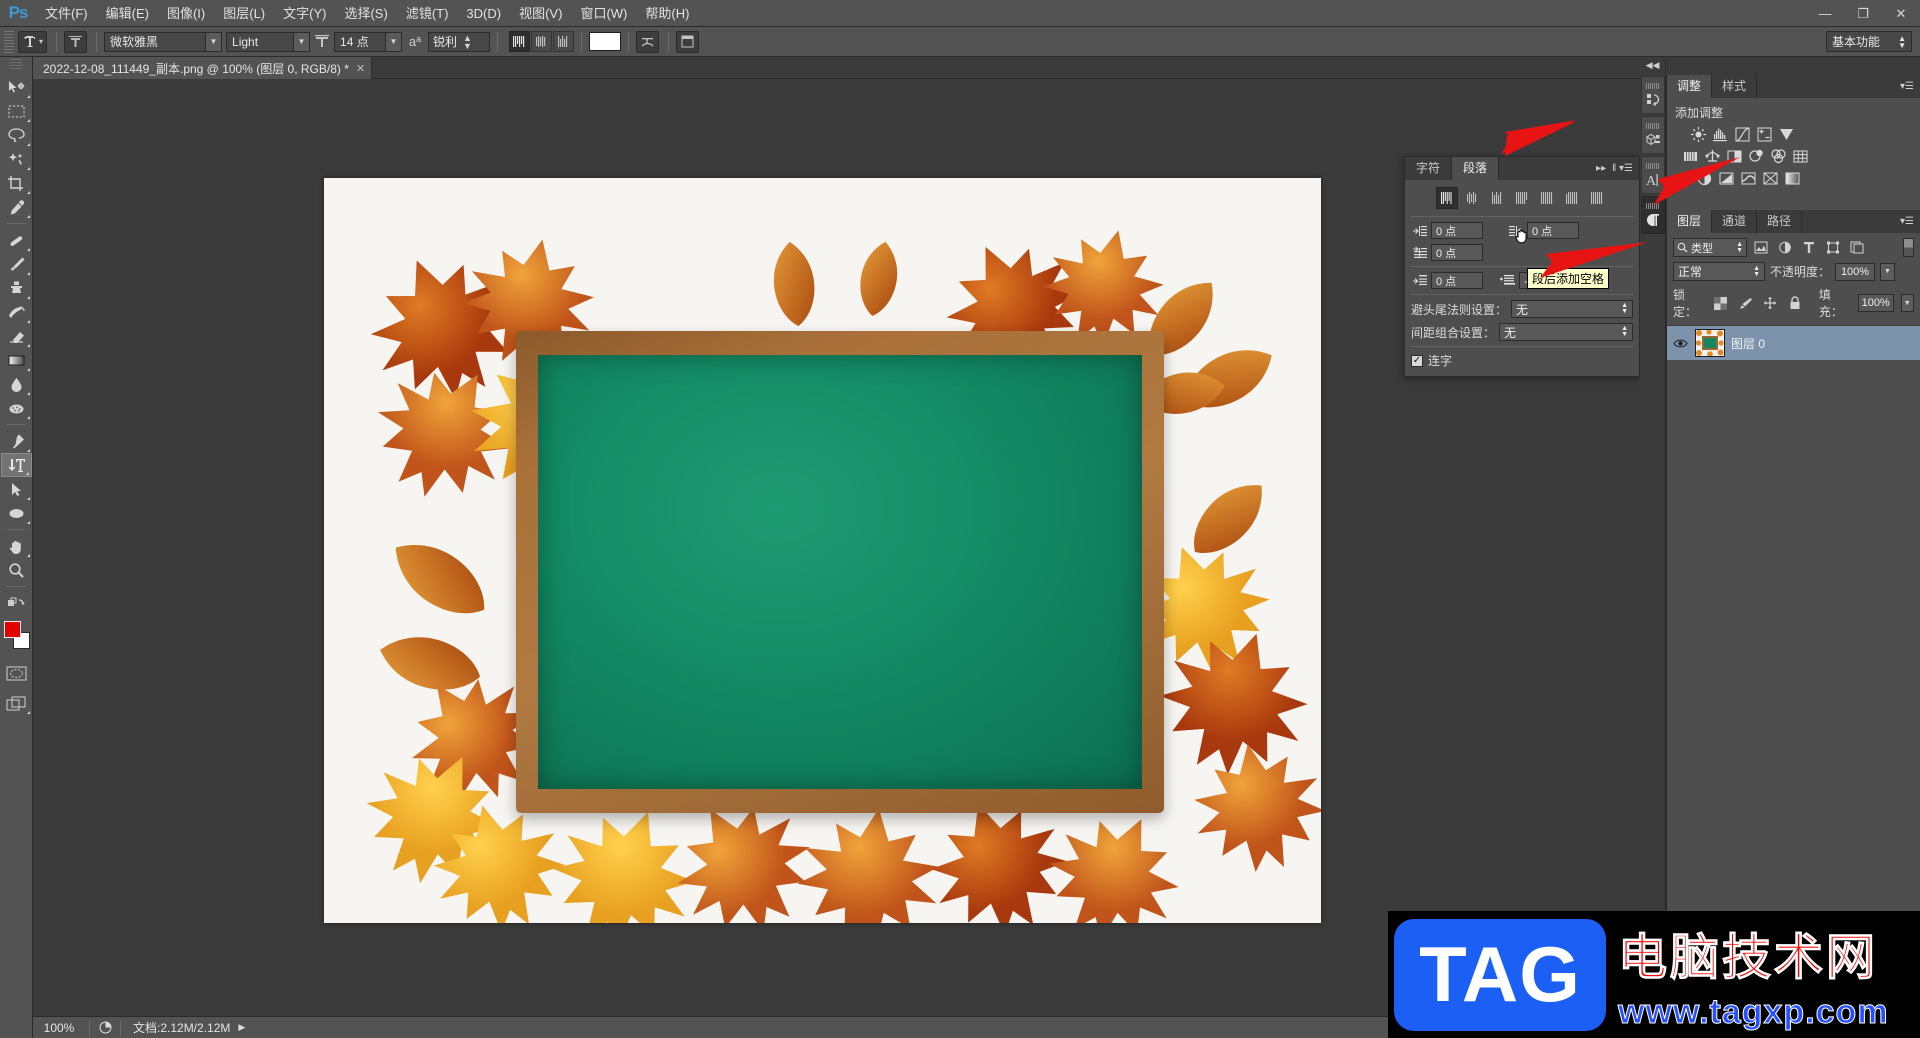 This screenshot has height=1038, width=1920. I want to click on chevron-down-icon: ▼, so click(301, 41).